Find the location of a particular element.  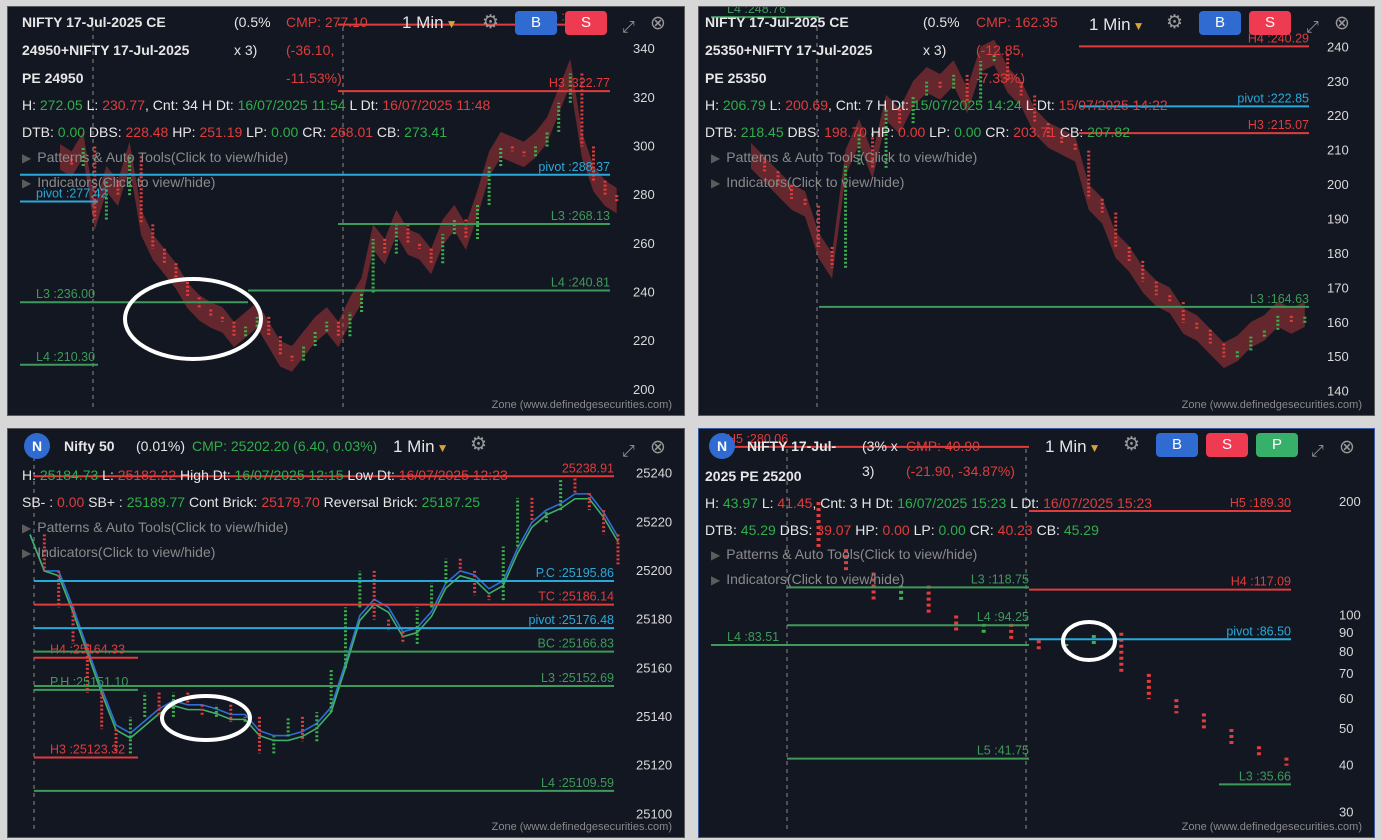

y-tick-label: 70 is located at coordinates (1346, 673).